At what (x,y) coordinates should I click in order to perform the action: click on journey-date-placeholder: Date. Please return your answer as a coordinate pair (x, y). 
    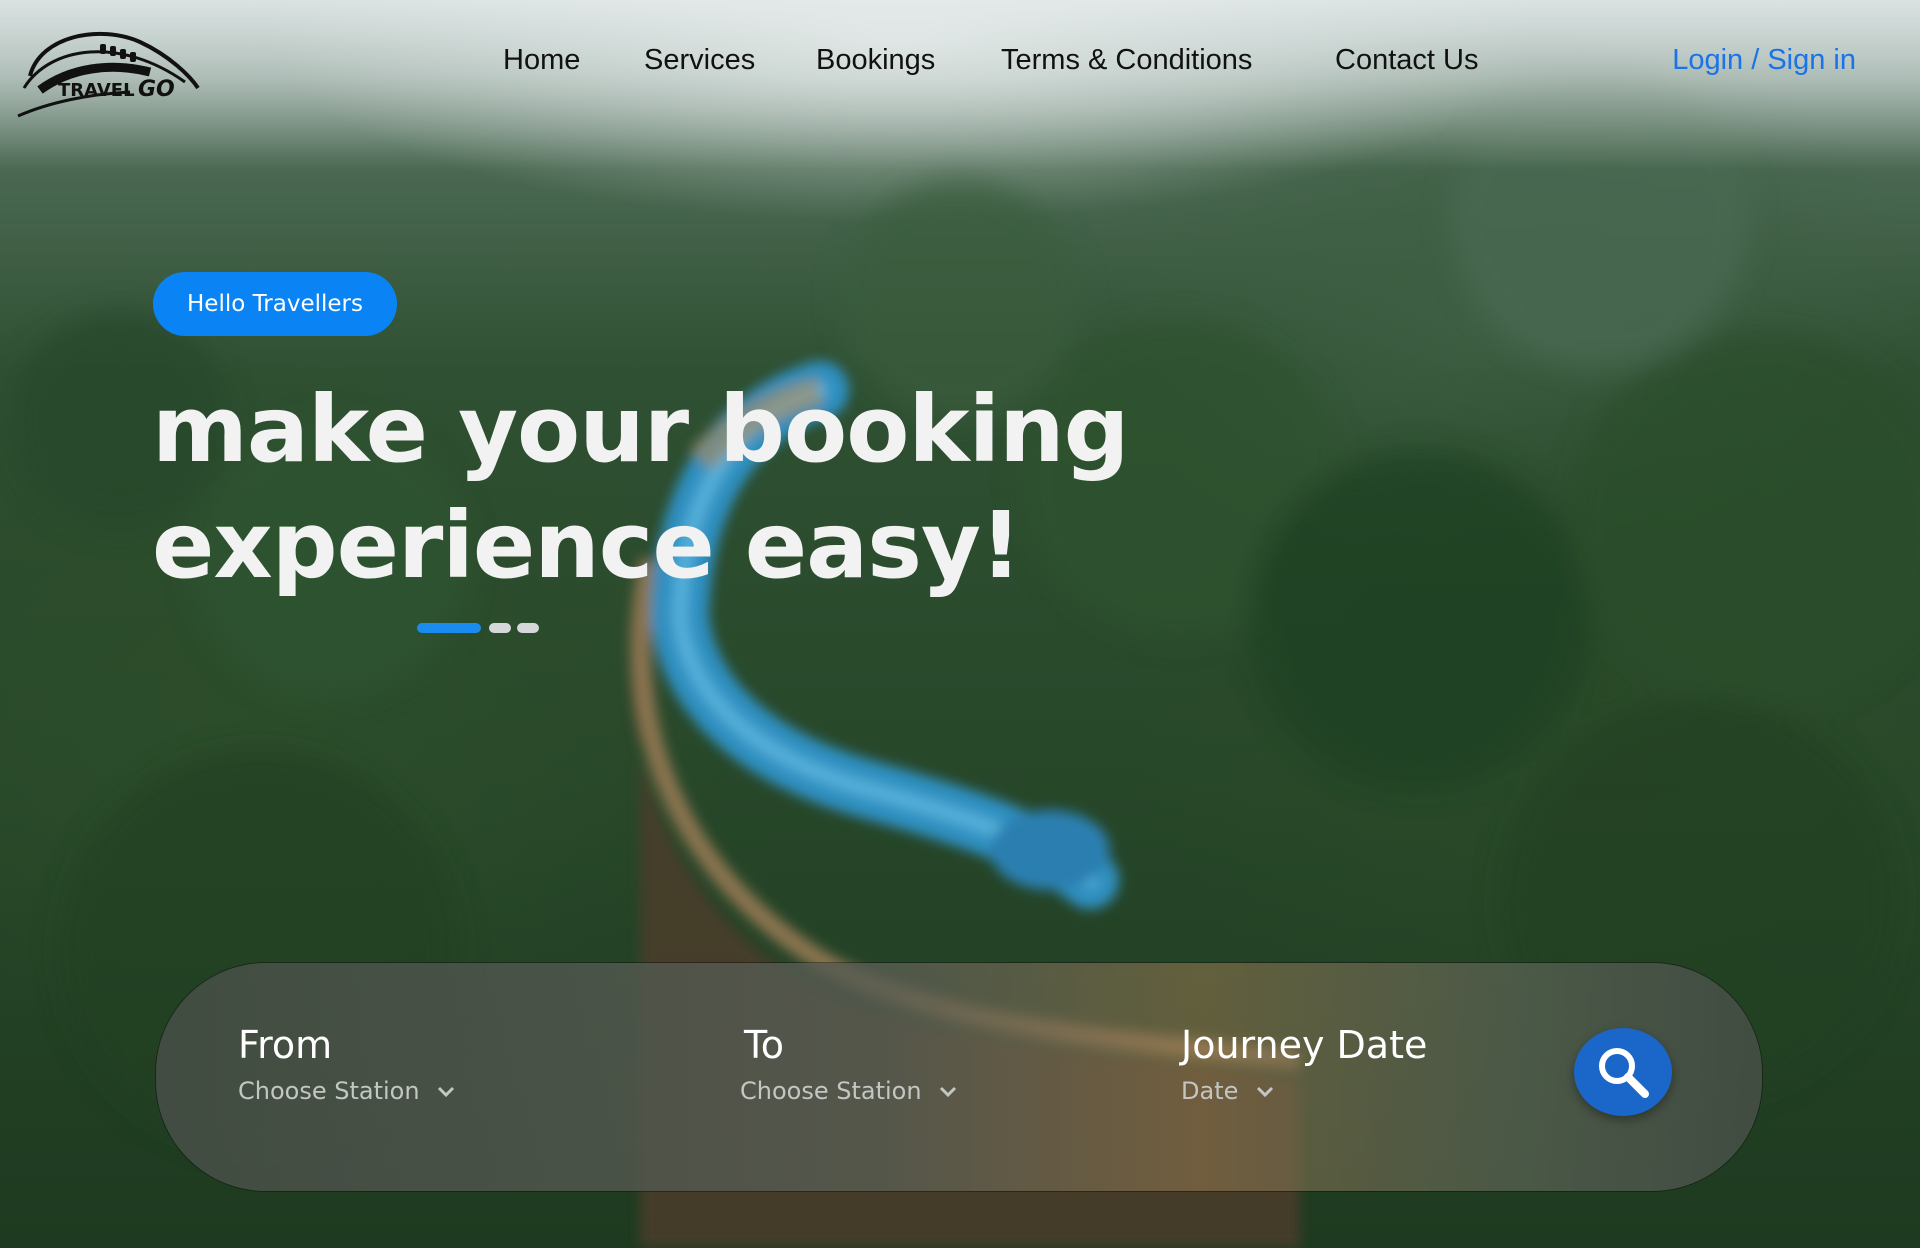
    Looking at the image, I should click on (1210, 1091).